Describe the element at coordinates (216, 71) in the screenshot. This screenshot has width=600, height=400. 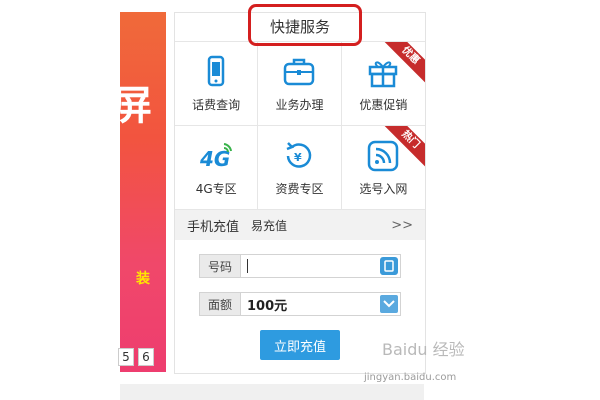
I see `phone-icon` at that location.